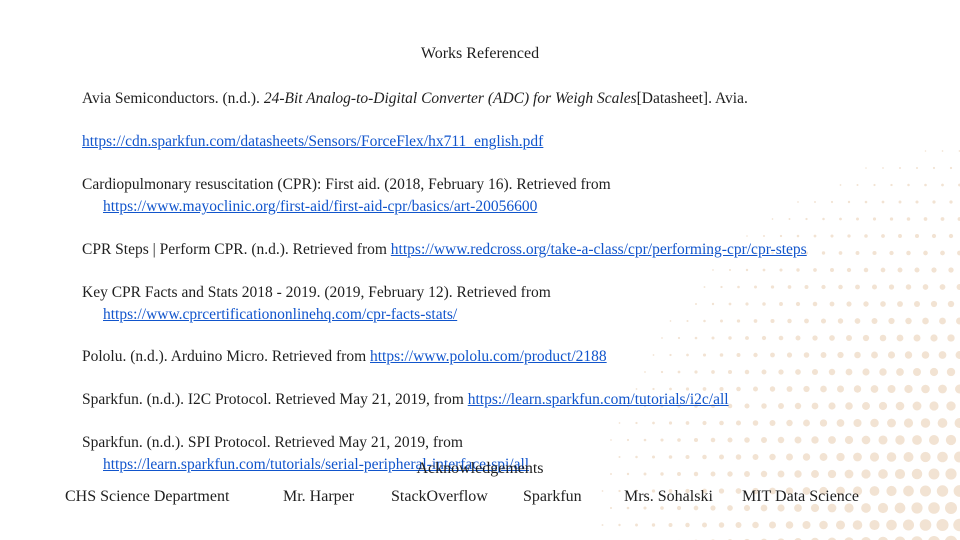  I want to click on acknowledgement-name: MIT Data Science, so click(800, 496).